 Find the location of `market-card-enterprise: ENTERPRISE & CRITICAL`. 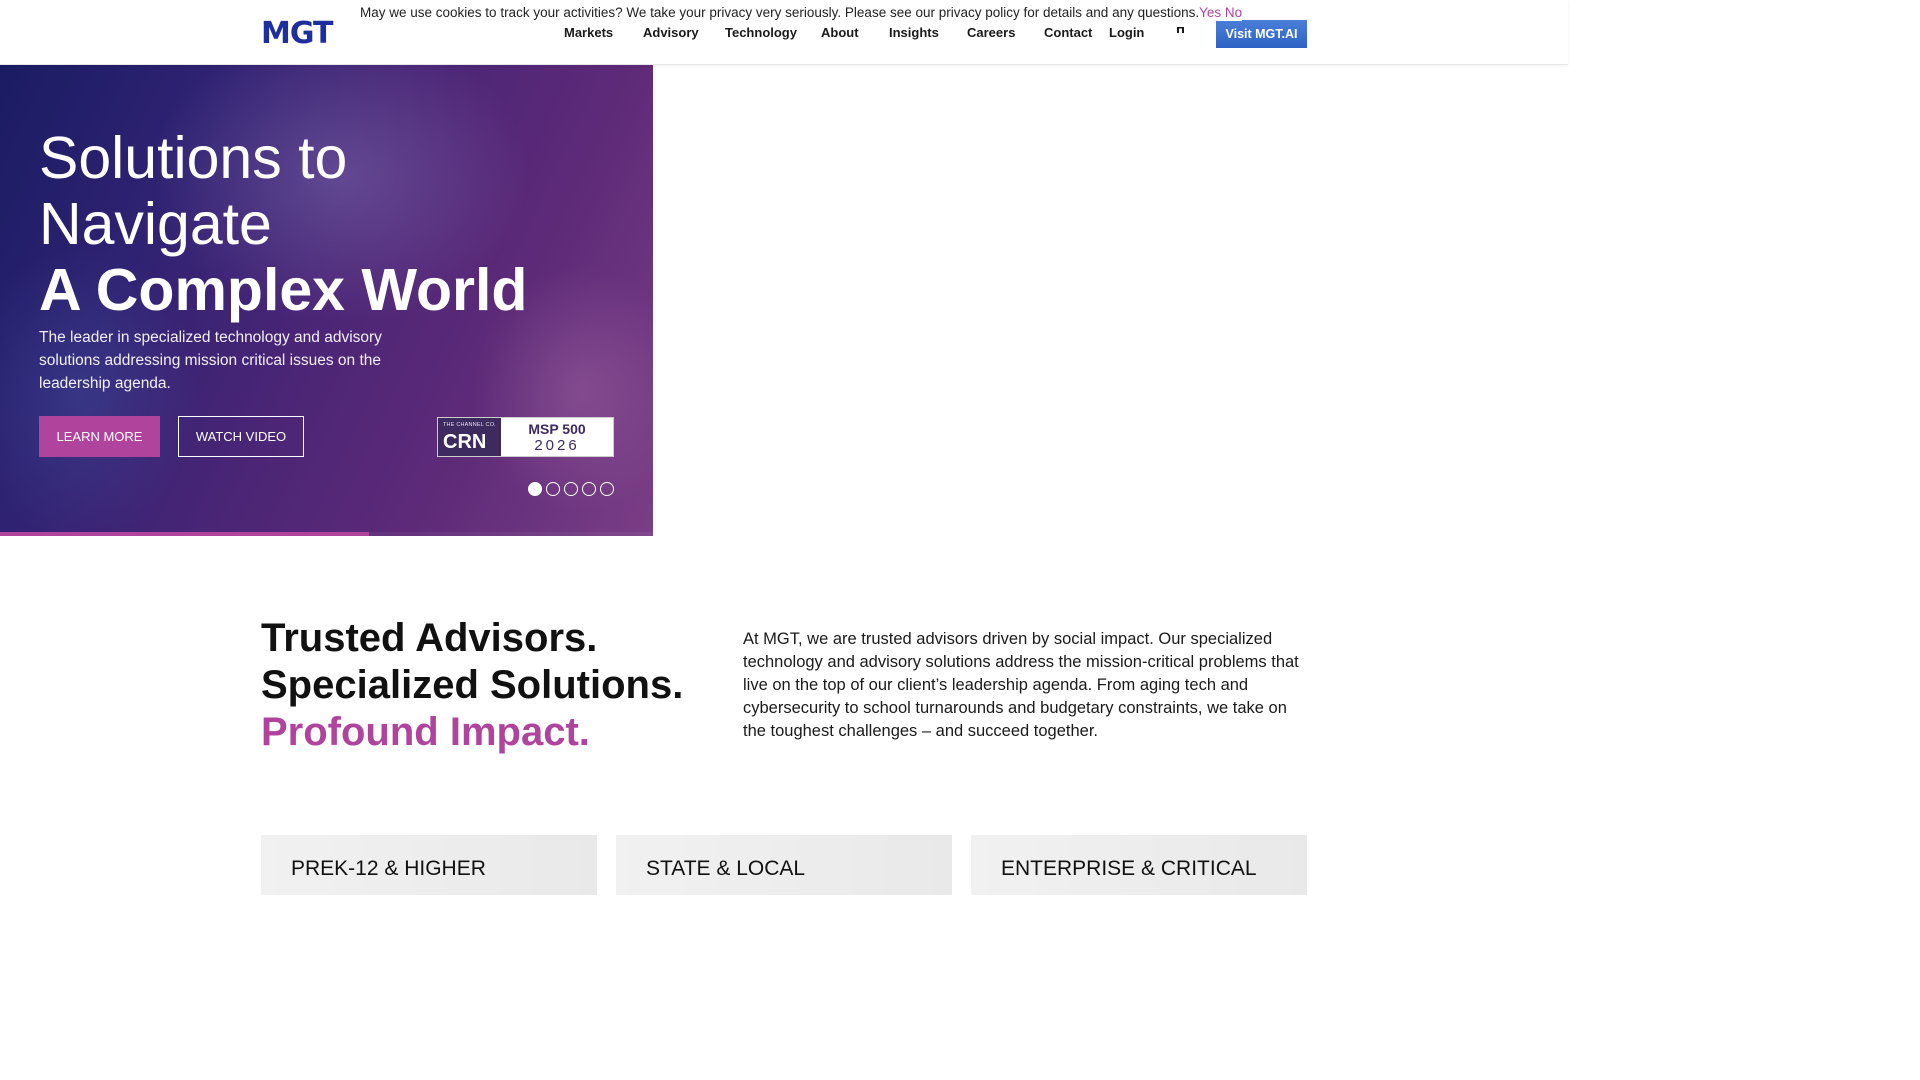

market-card-enterprise: ENTERPRISE & CRITICAL is located at coordinates (1139, 865).